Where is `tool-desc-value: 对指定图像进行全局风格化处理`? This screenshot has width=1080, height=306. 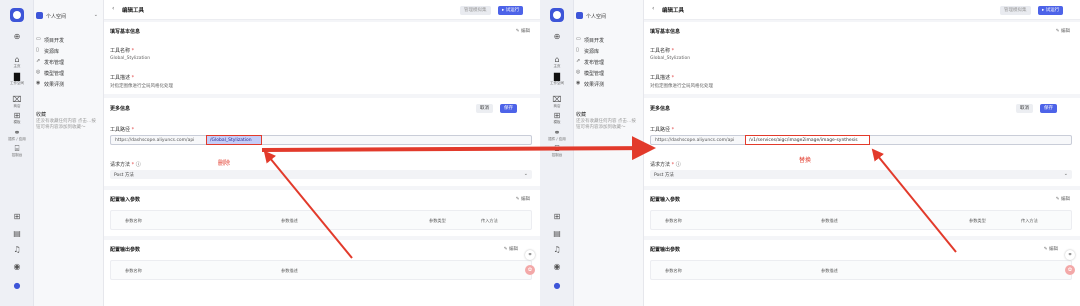 tool-desc-value: 对指定图像进行全局风格化处理 is located at coordinates (141, 86).